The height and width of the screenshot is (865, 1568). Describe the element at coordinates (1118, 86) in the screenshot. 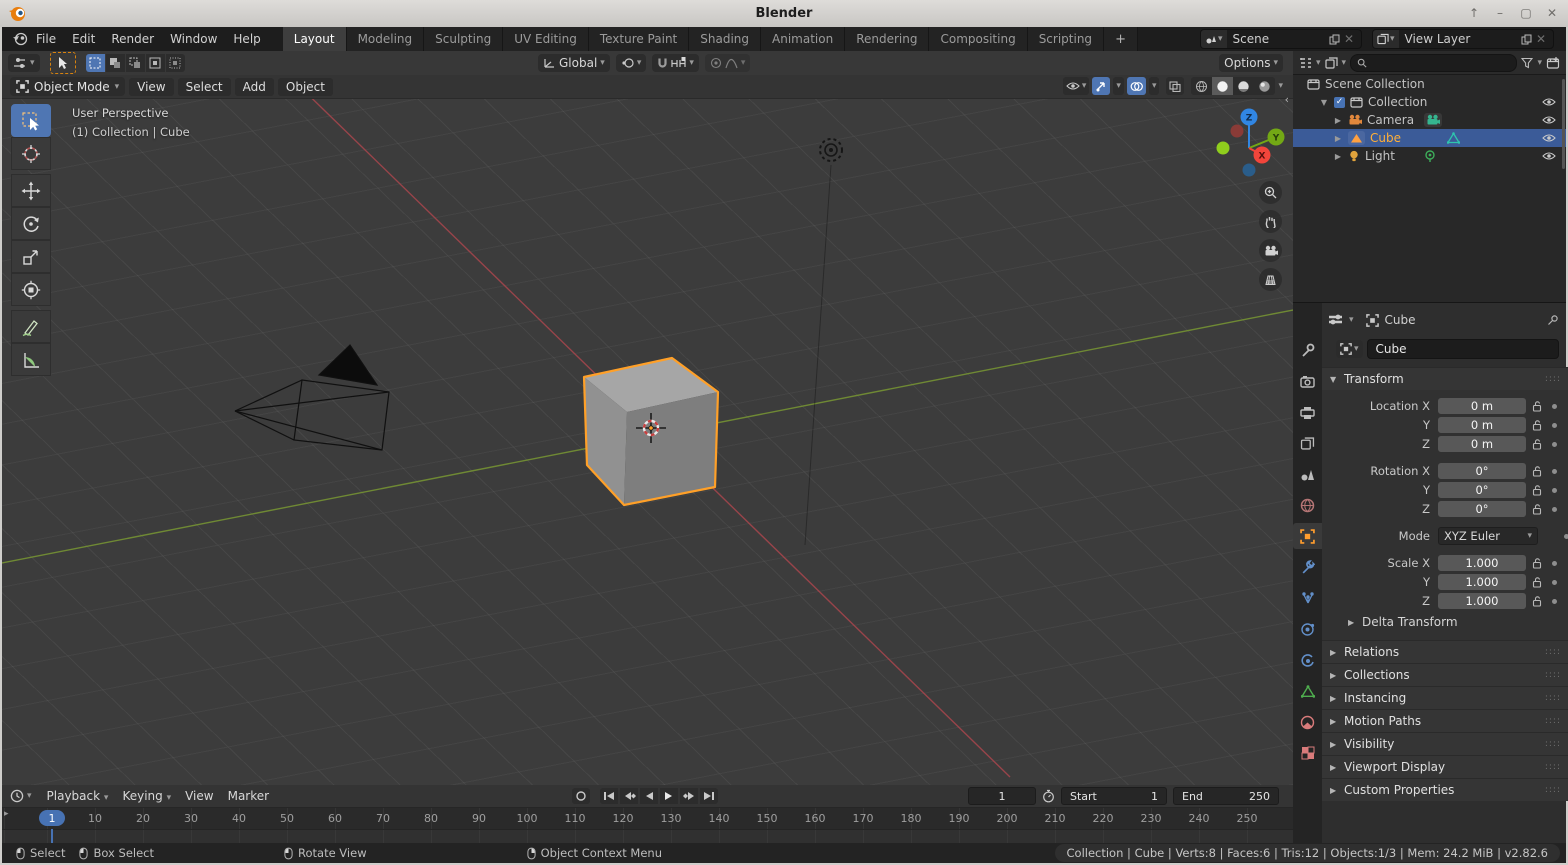

I see `gizmos-dropdown: ▾` at that location.